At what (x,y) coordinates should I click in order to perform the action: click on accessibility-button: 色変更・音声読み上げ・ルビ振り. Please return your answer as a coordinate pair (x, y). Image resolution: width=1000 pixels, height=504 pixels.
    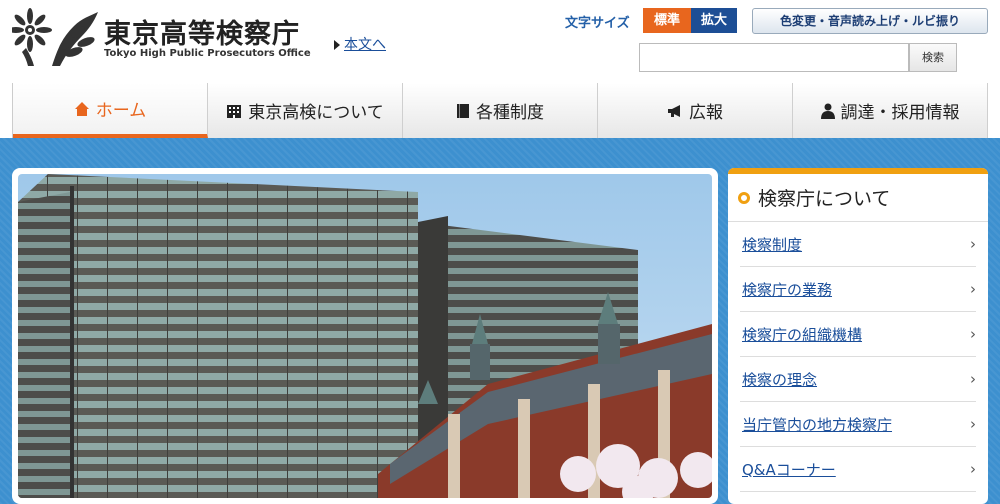
    Looking at the image, I should click on (870, 21).